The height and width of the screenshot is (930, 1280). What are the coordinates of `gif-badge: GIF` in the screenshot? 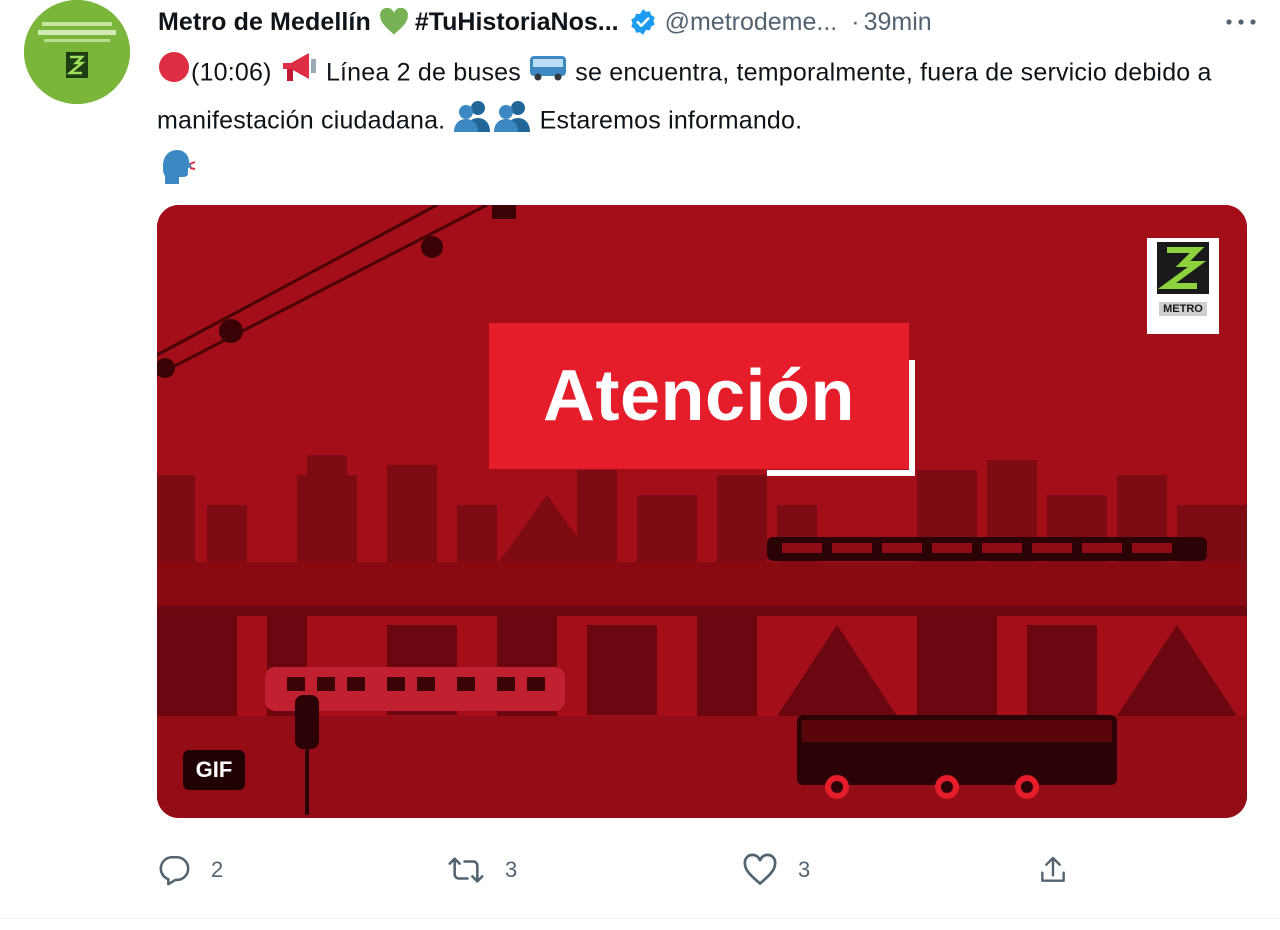 It's located at (214, 770).